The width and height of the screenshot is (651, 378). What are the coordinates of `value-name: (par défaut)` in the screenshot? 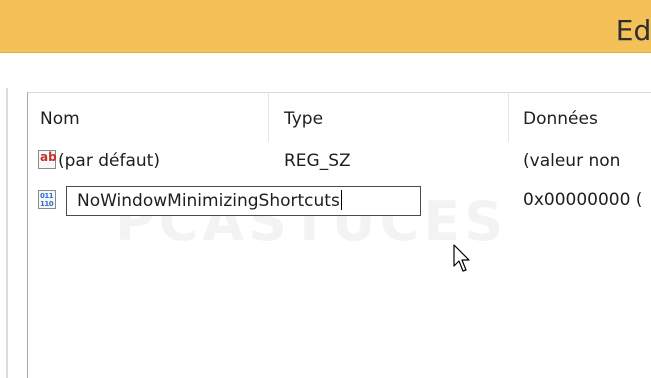 It's located at (109, 161).